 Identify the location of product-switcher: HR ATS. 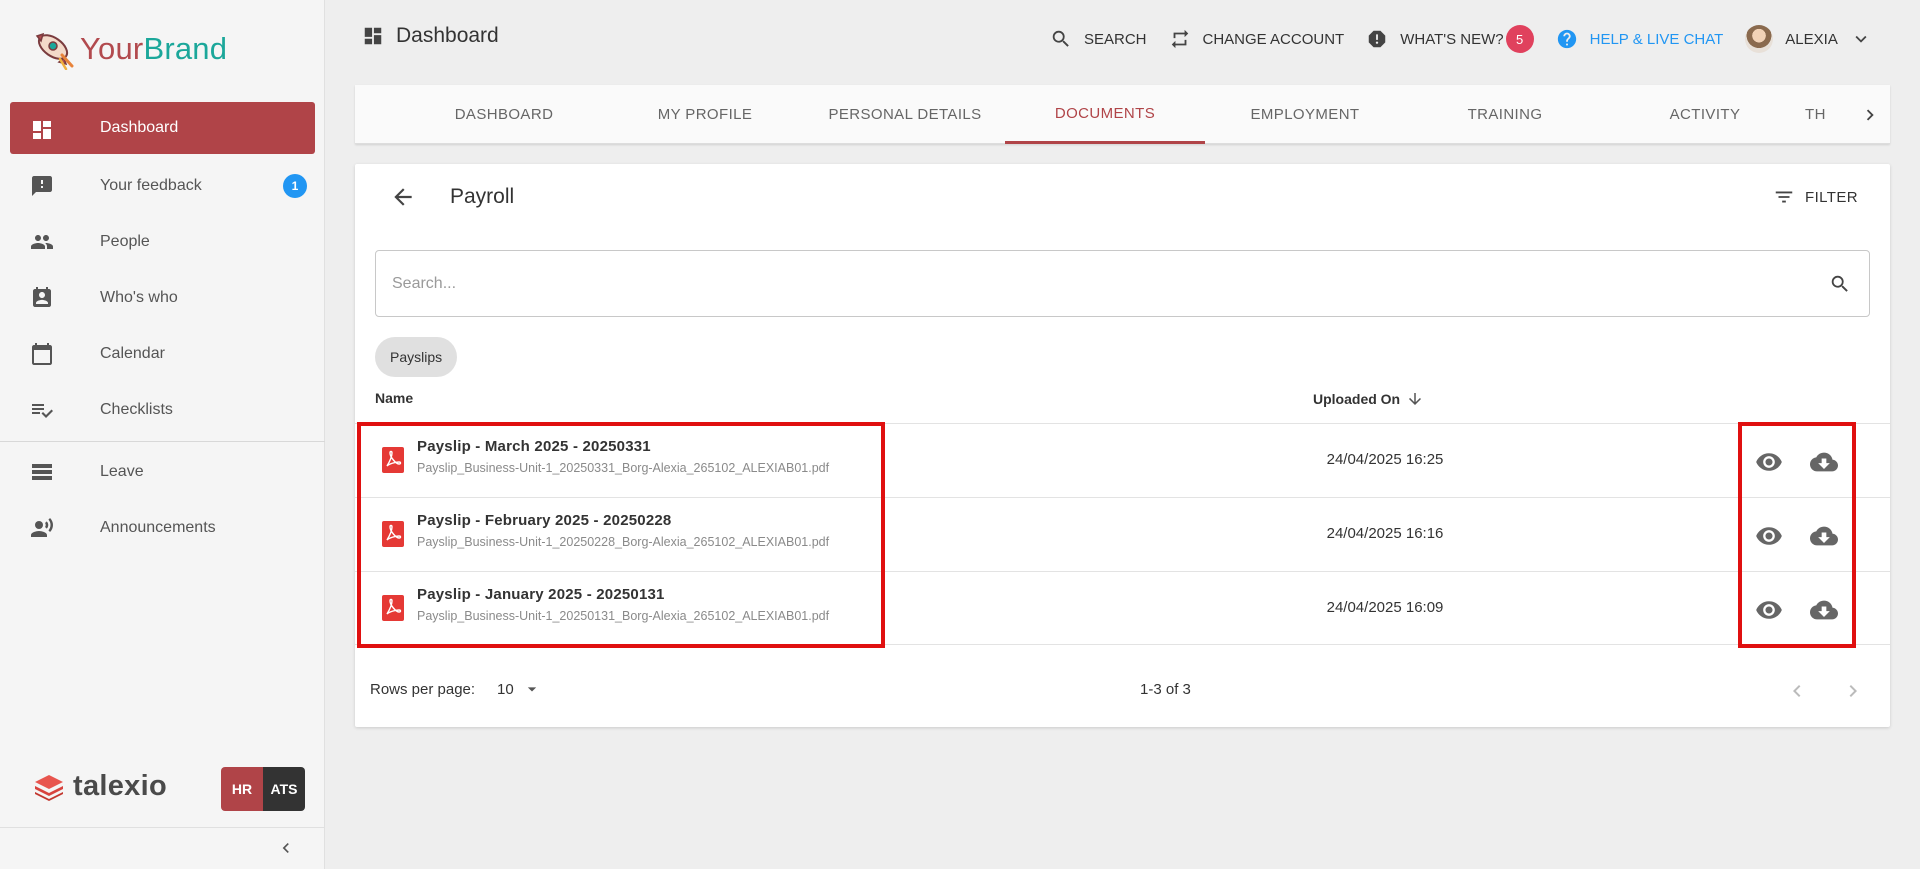
(263, 789).